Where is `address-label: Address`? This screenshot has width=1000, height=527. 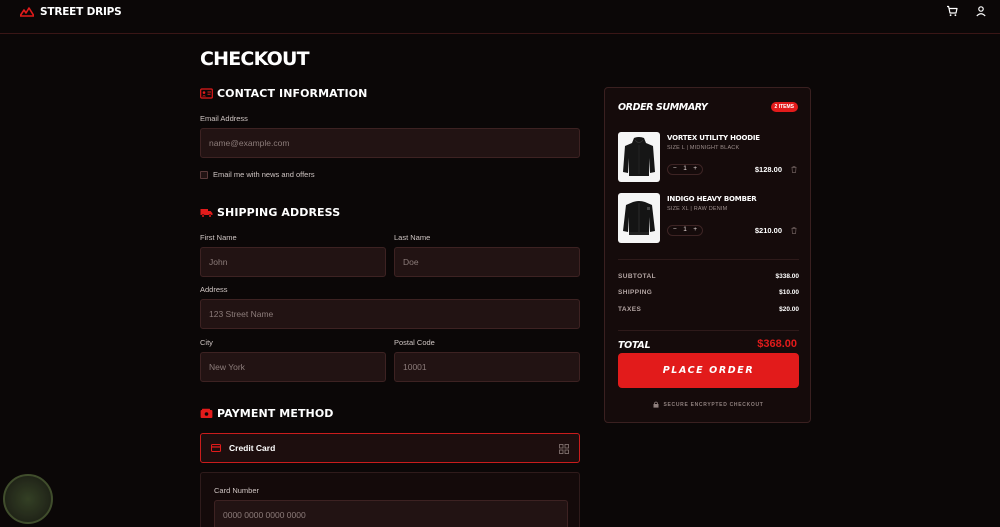
address-label: Address is located at coordinates (214, 289).